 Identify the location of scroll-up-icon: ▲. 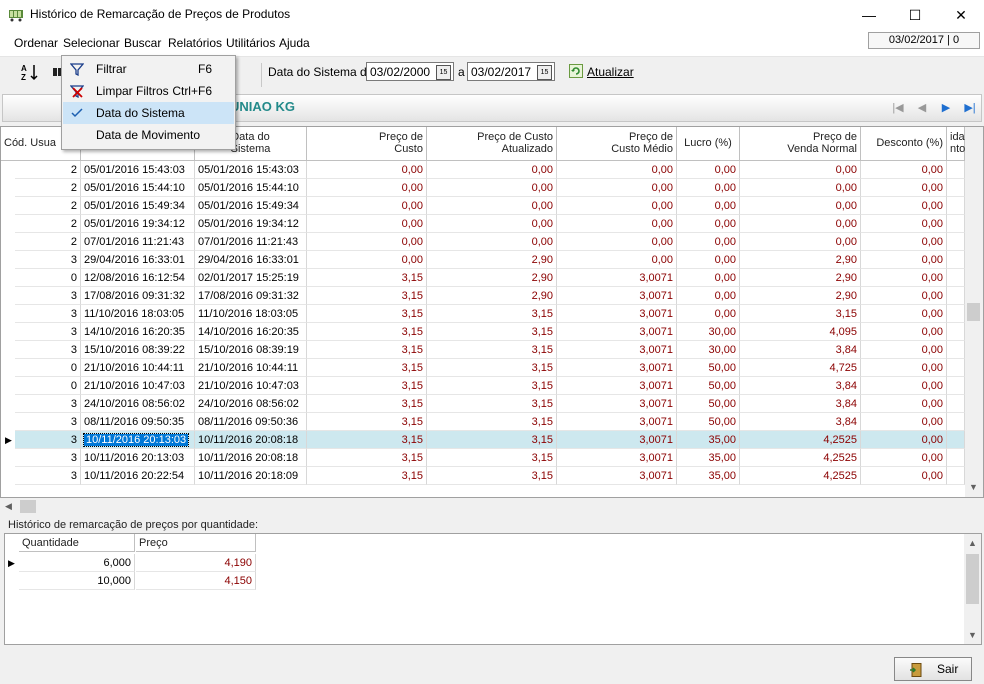
(972, 543).